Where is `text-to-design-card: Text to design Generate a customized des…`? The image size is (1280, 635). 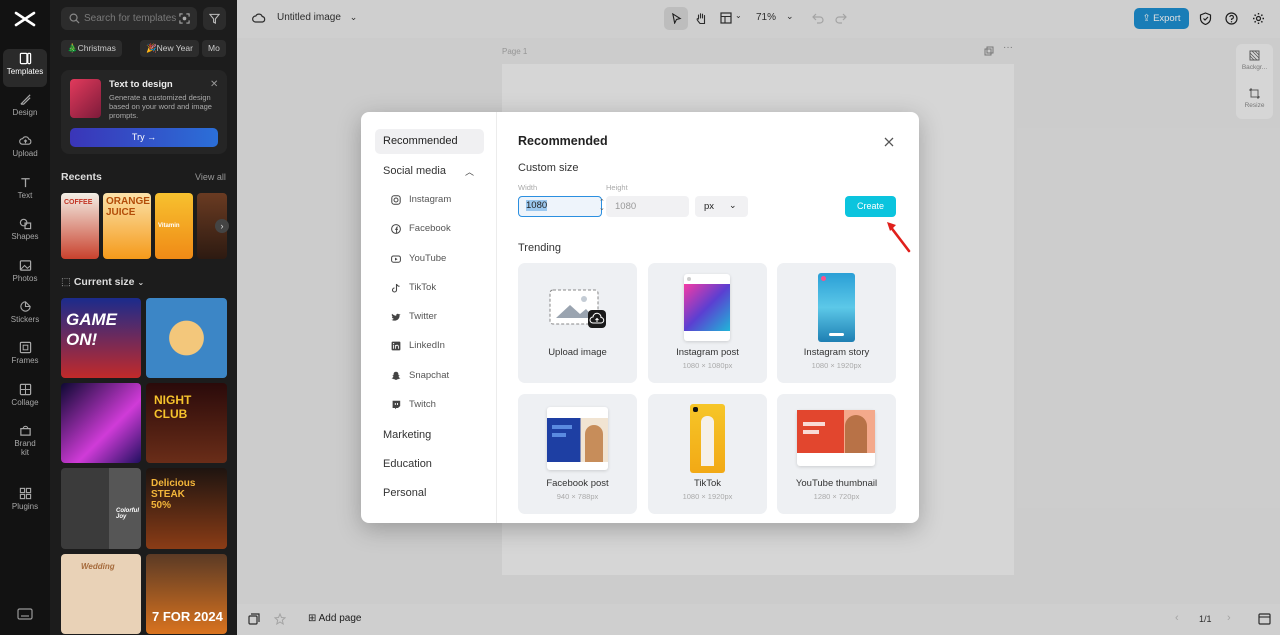
text-to-design-card: Text to design Generate a customized des… is located at coordinates (144, 112).